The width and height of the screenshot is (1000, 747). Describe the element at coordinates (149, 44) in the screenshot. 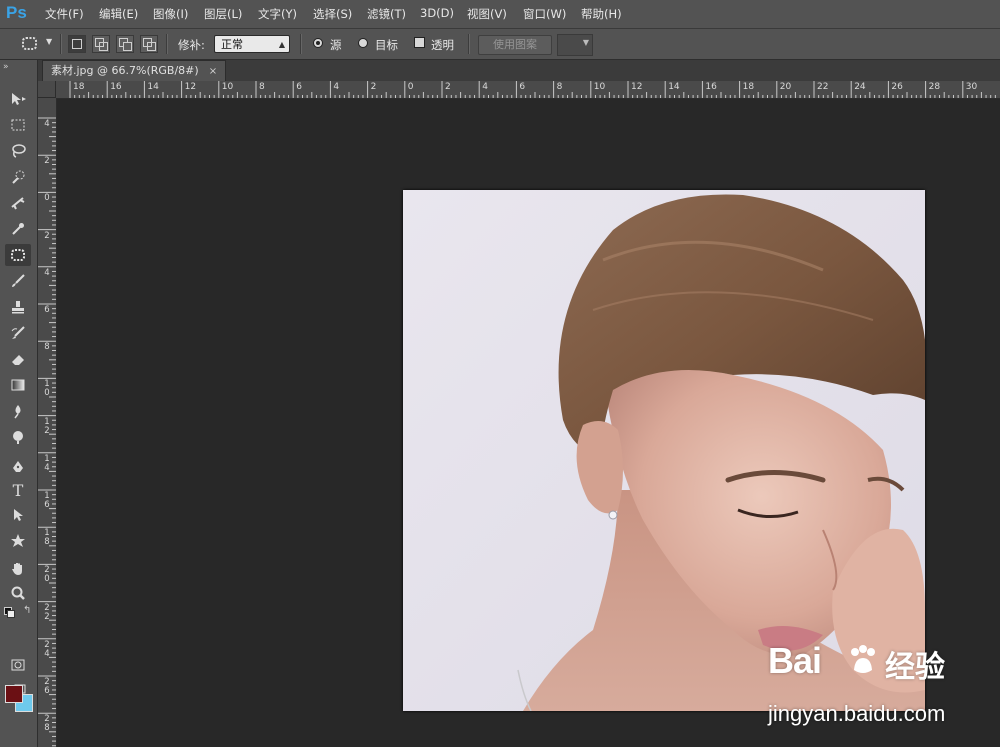

I see `intersect-selection-button` at that location.